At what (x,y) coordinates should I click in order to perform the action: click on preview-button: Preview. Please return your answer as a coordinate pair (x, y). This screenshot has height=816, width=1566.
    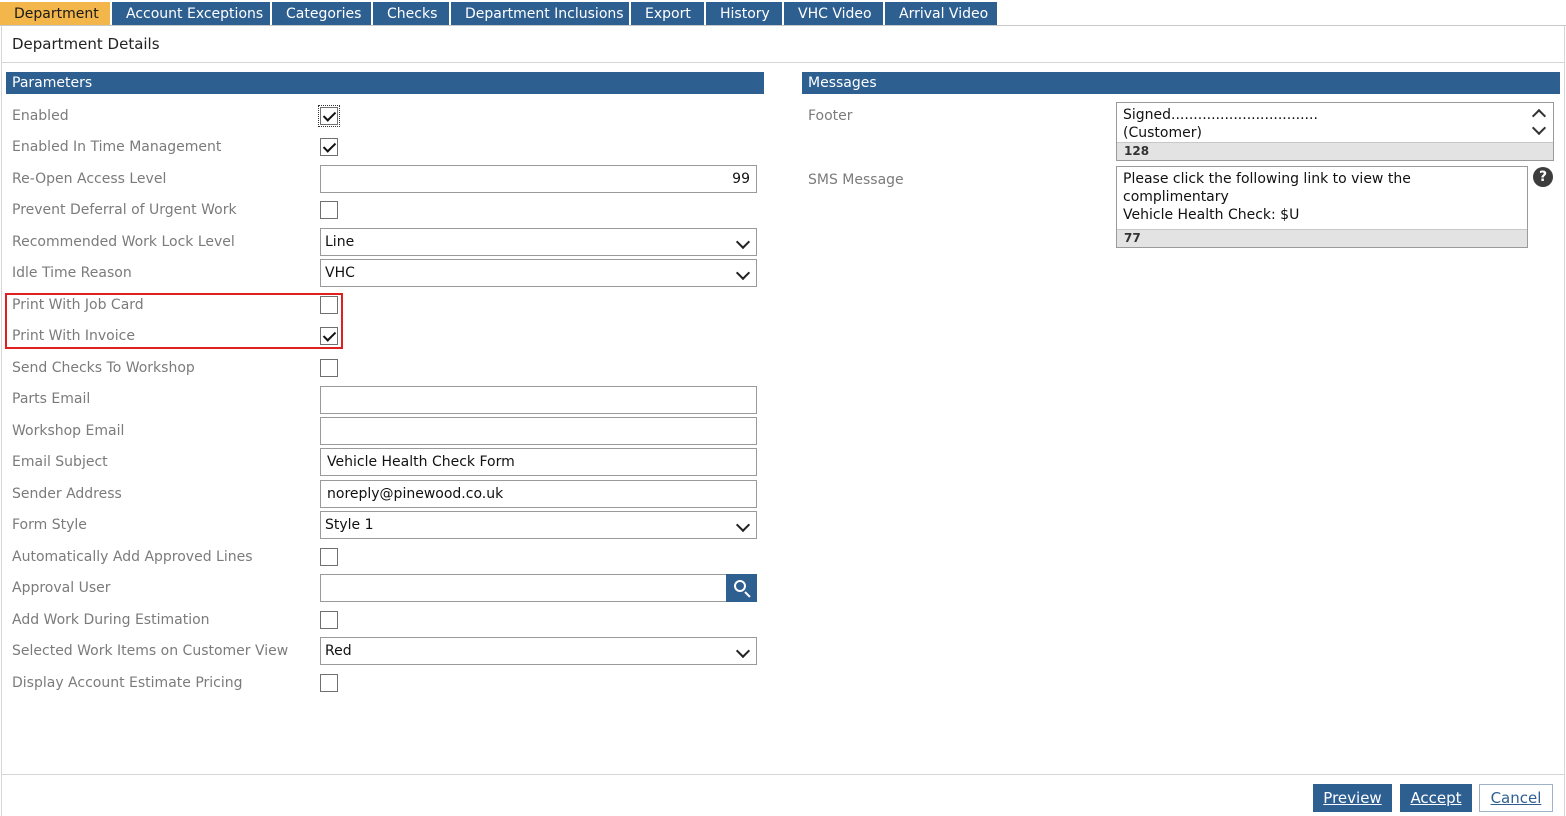
    Looking at the image, I should click on (1352, 798).